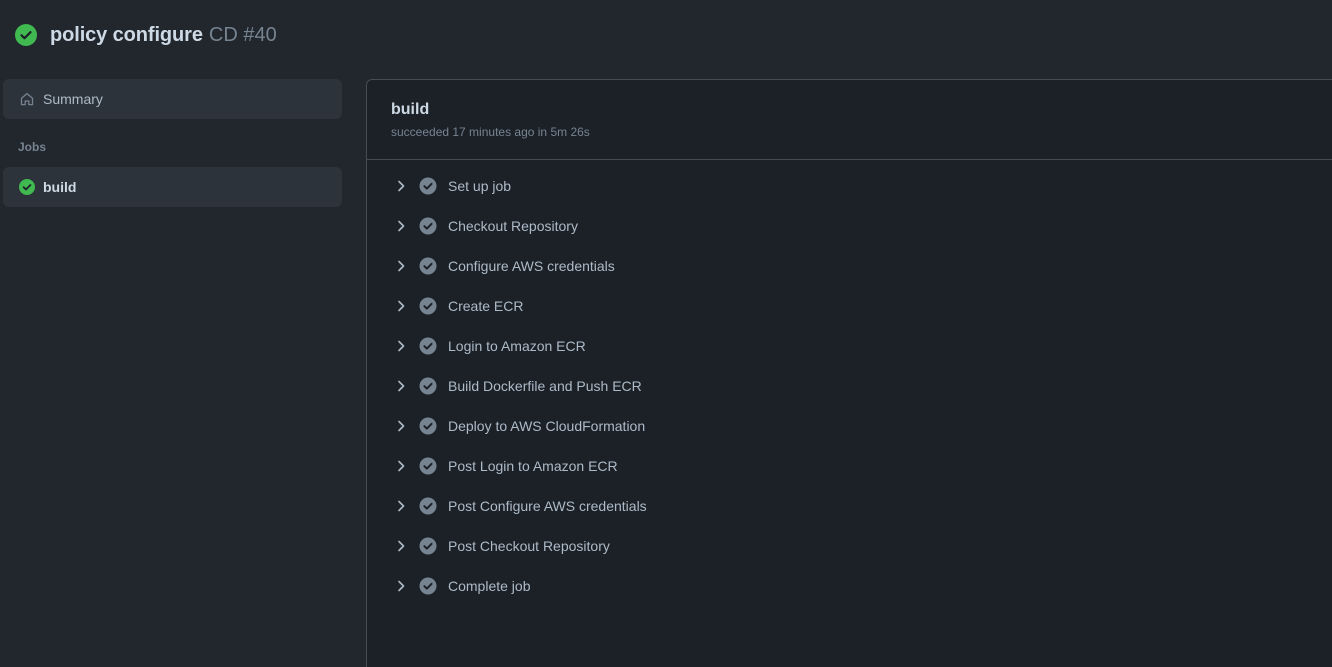 The height and width of the screenshot is (667, 1332). Describe the element at coordinates (545, 386) in the screenshot. I see `step-label: Build Dockerfile and Push ECR` at that location.